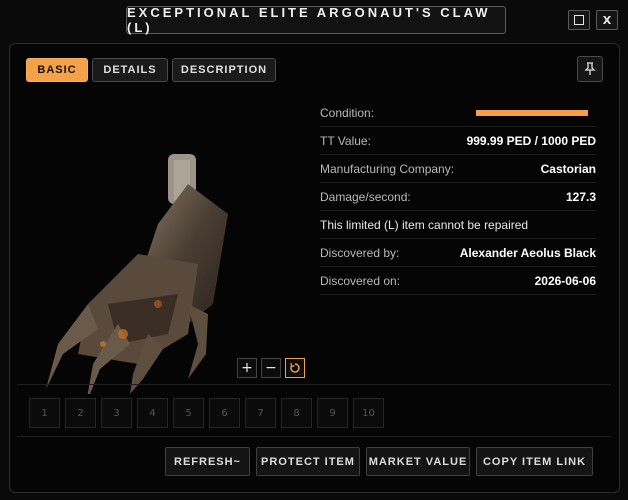  I want to click on slot-number: 7, so click(260, 413).